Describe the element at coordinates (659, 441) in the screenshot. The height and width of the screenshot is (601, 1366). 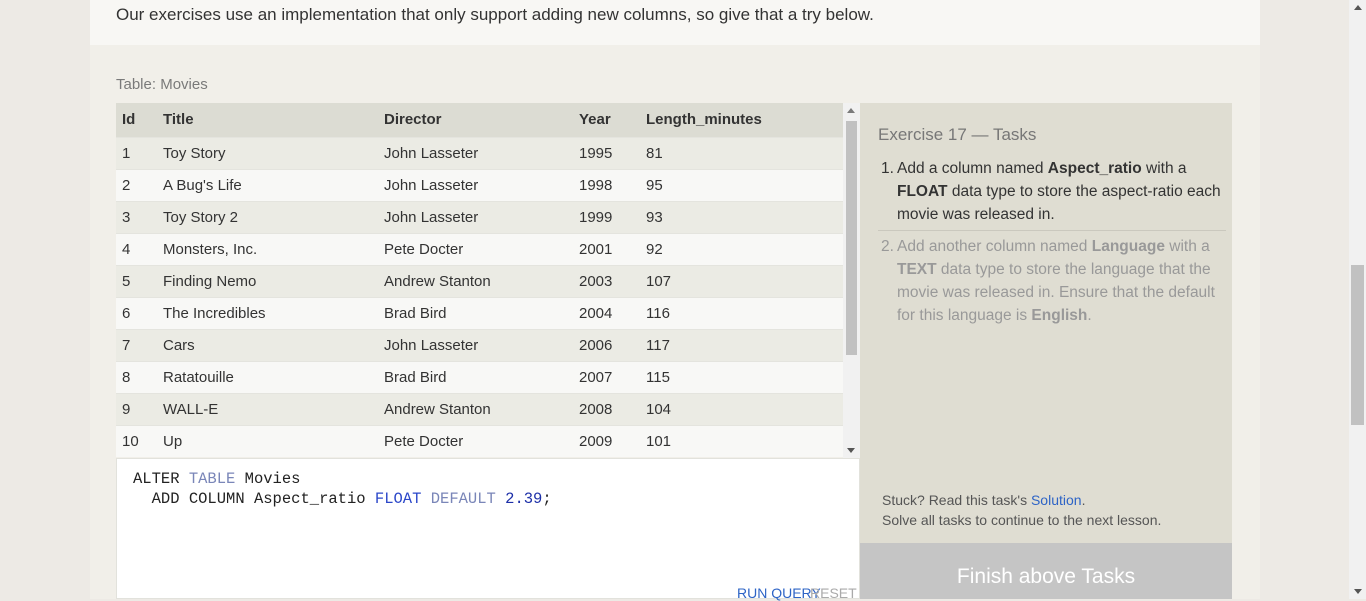
I see `cell-length: 101` at that location.